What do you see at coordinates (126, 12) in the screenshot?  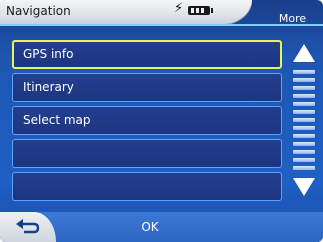 I see `title-tab: Navigation` at bounding box center [126, 12].